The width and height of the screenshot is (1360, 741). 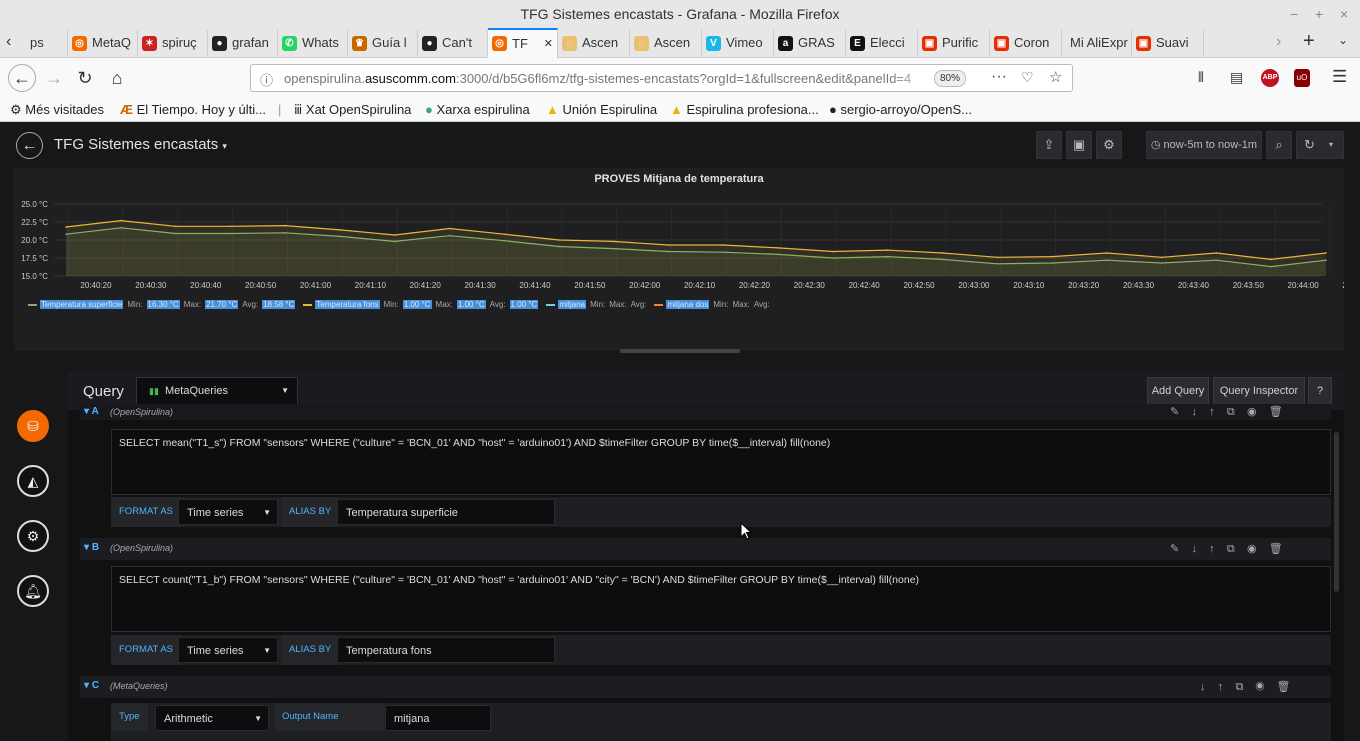 What do you see at coordinates (1204, 145) in the screenshot?
I see `time-range-picker: ◷ now-5m to now-1m` at bounding box center [1204, 145].